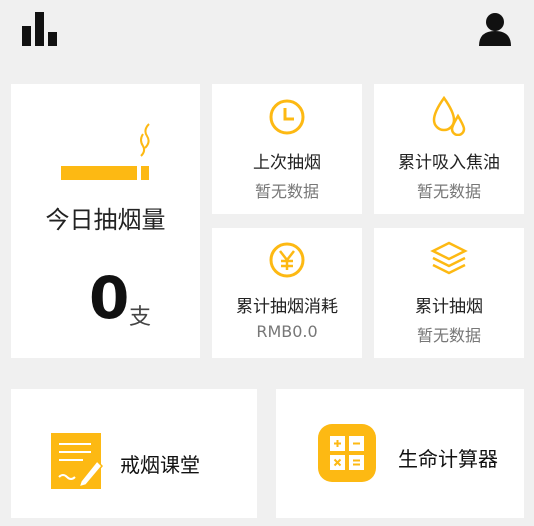 The height and width of the screenshot is (526, 534). I want to click on bar-chart-icon, so click(39, 29).